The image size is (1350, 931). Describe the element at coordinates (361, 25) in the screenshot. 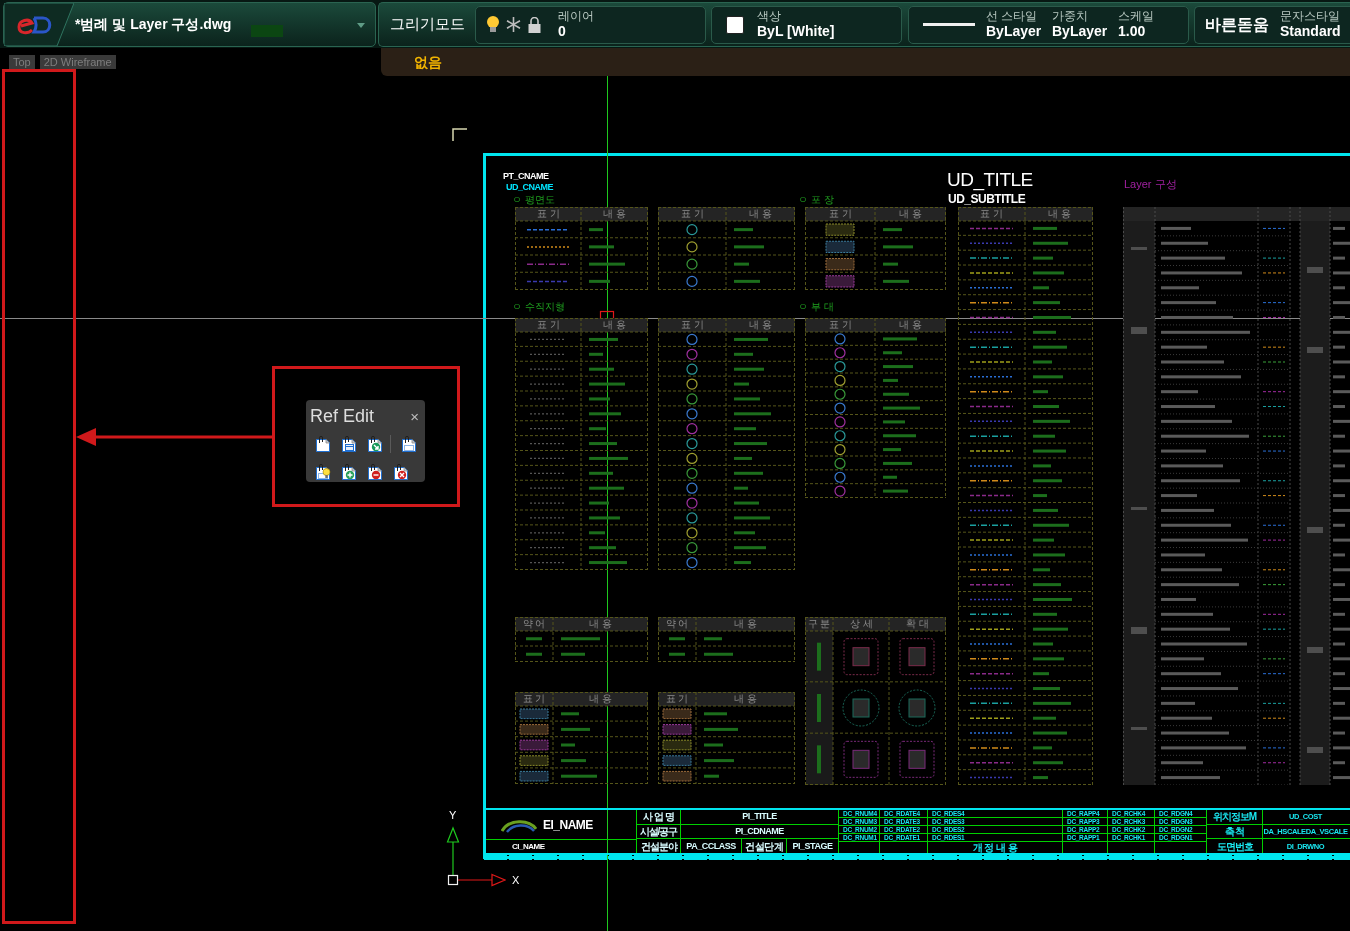

I see `caret-icon` at that location.